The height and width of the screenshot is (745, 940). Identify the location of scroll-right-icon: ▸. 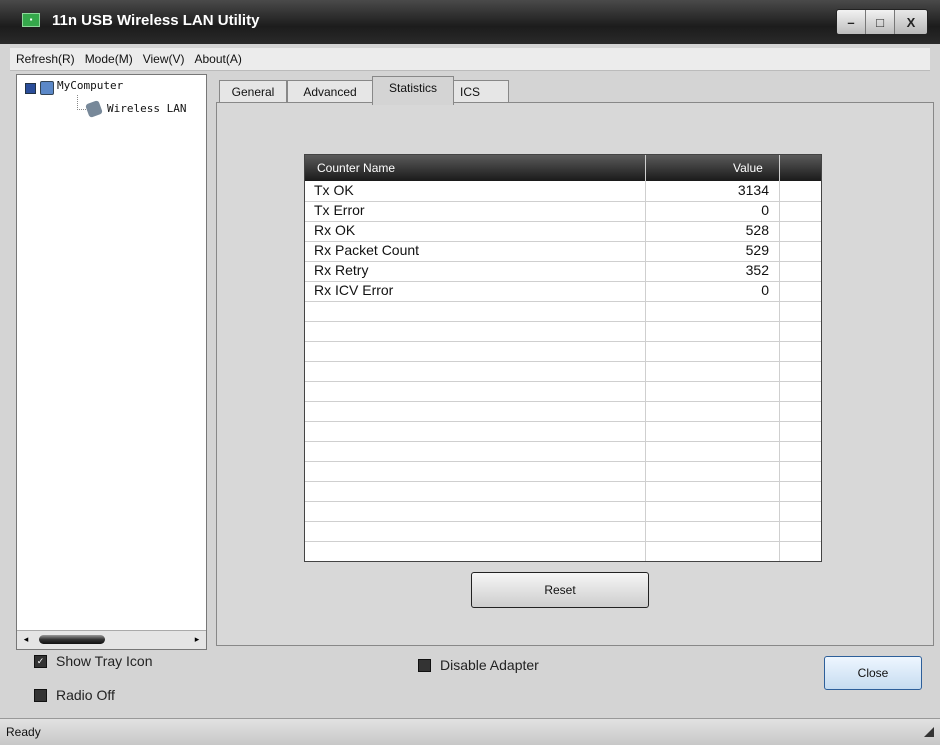
(197, 639).